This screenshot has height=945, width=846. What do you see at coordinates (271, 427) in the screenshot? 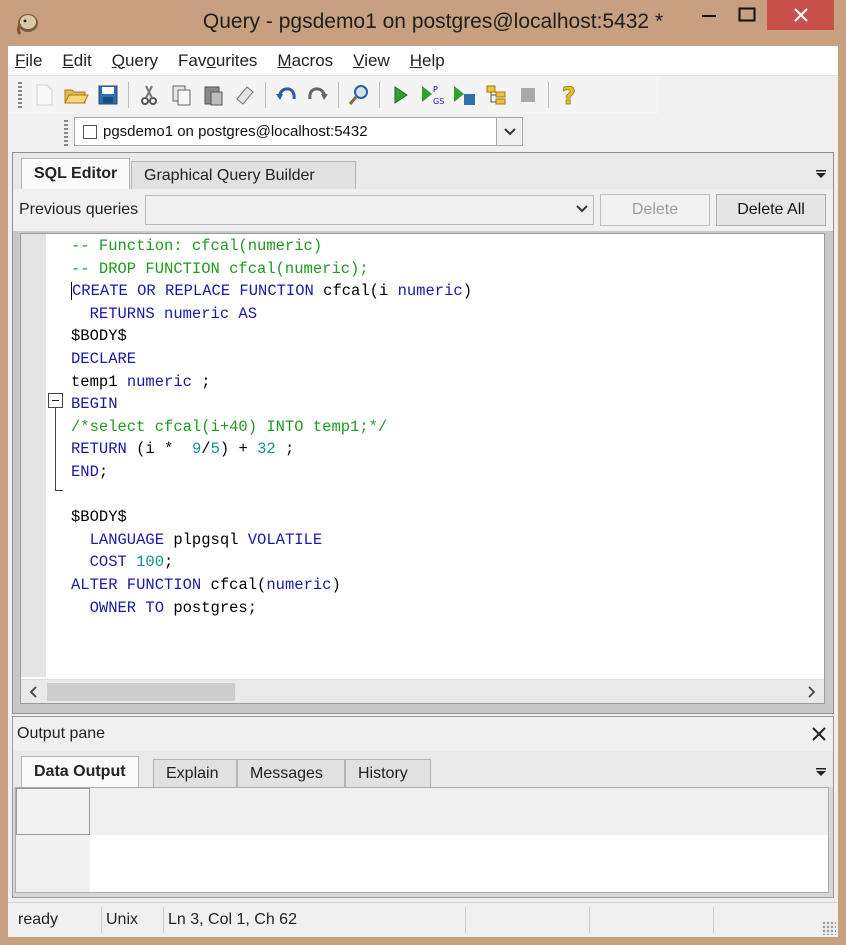
I see `code-line: /*select cfcal(i+40) INTO temp1;*/` at bounding box center [271, 427].